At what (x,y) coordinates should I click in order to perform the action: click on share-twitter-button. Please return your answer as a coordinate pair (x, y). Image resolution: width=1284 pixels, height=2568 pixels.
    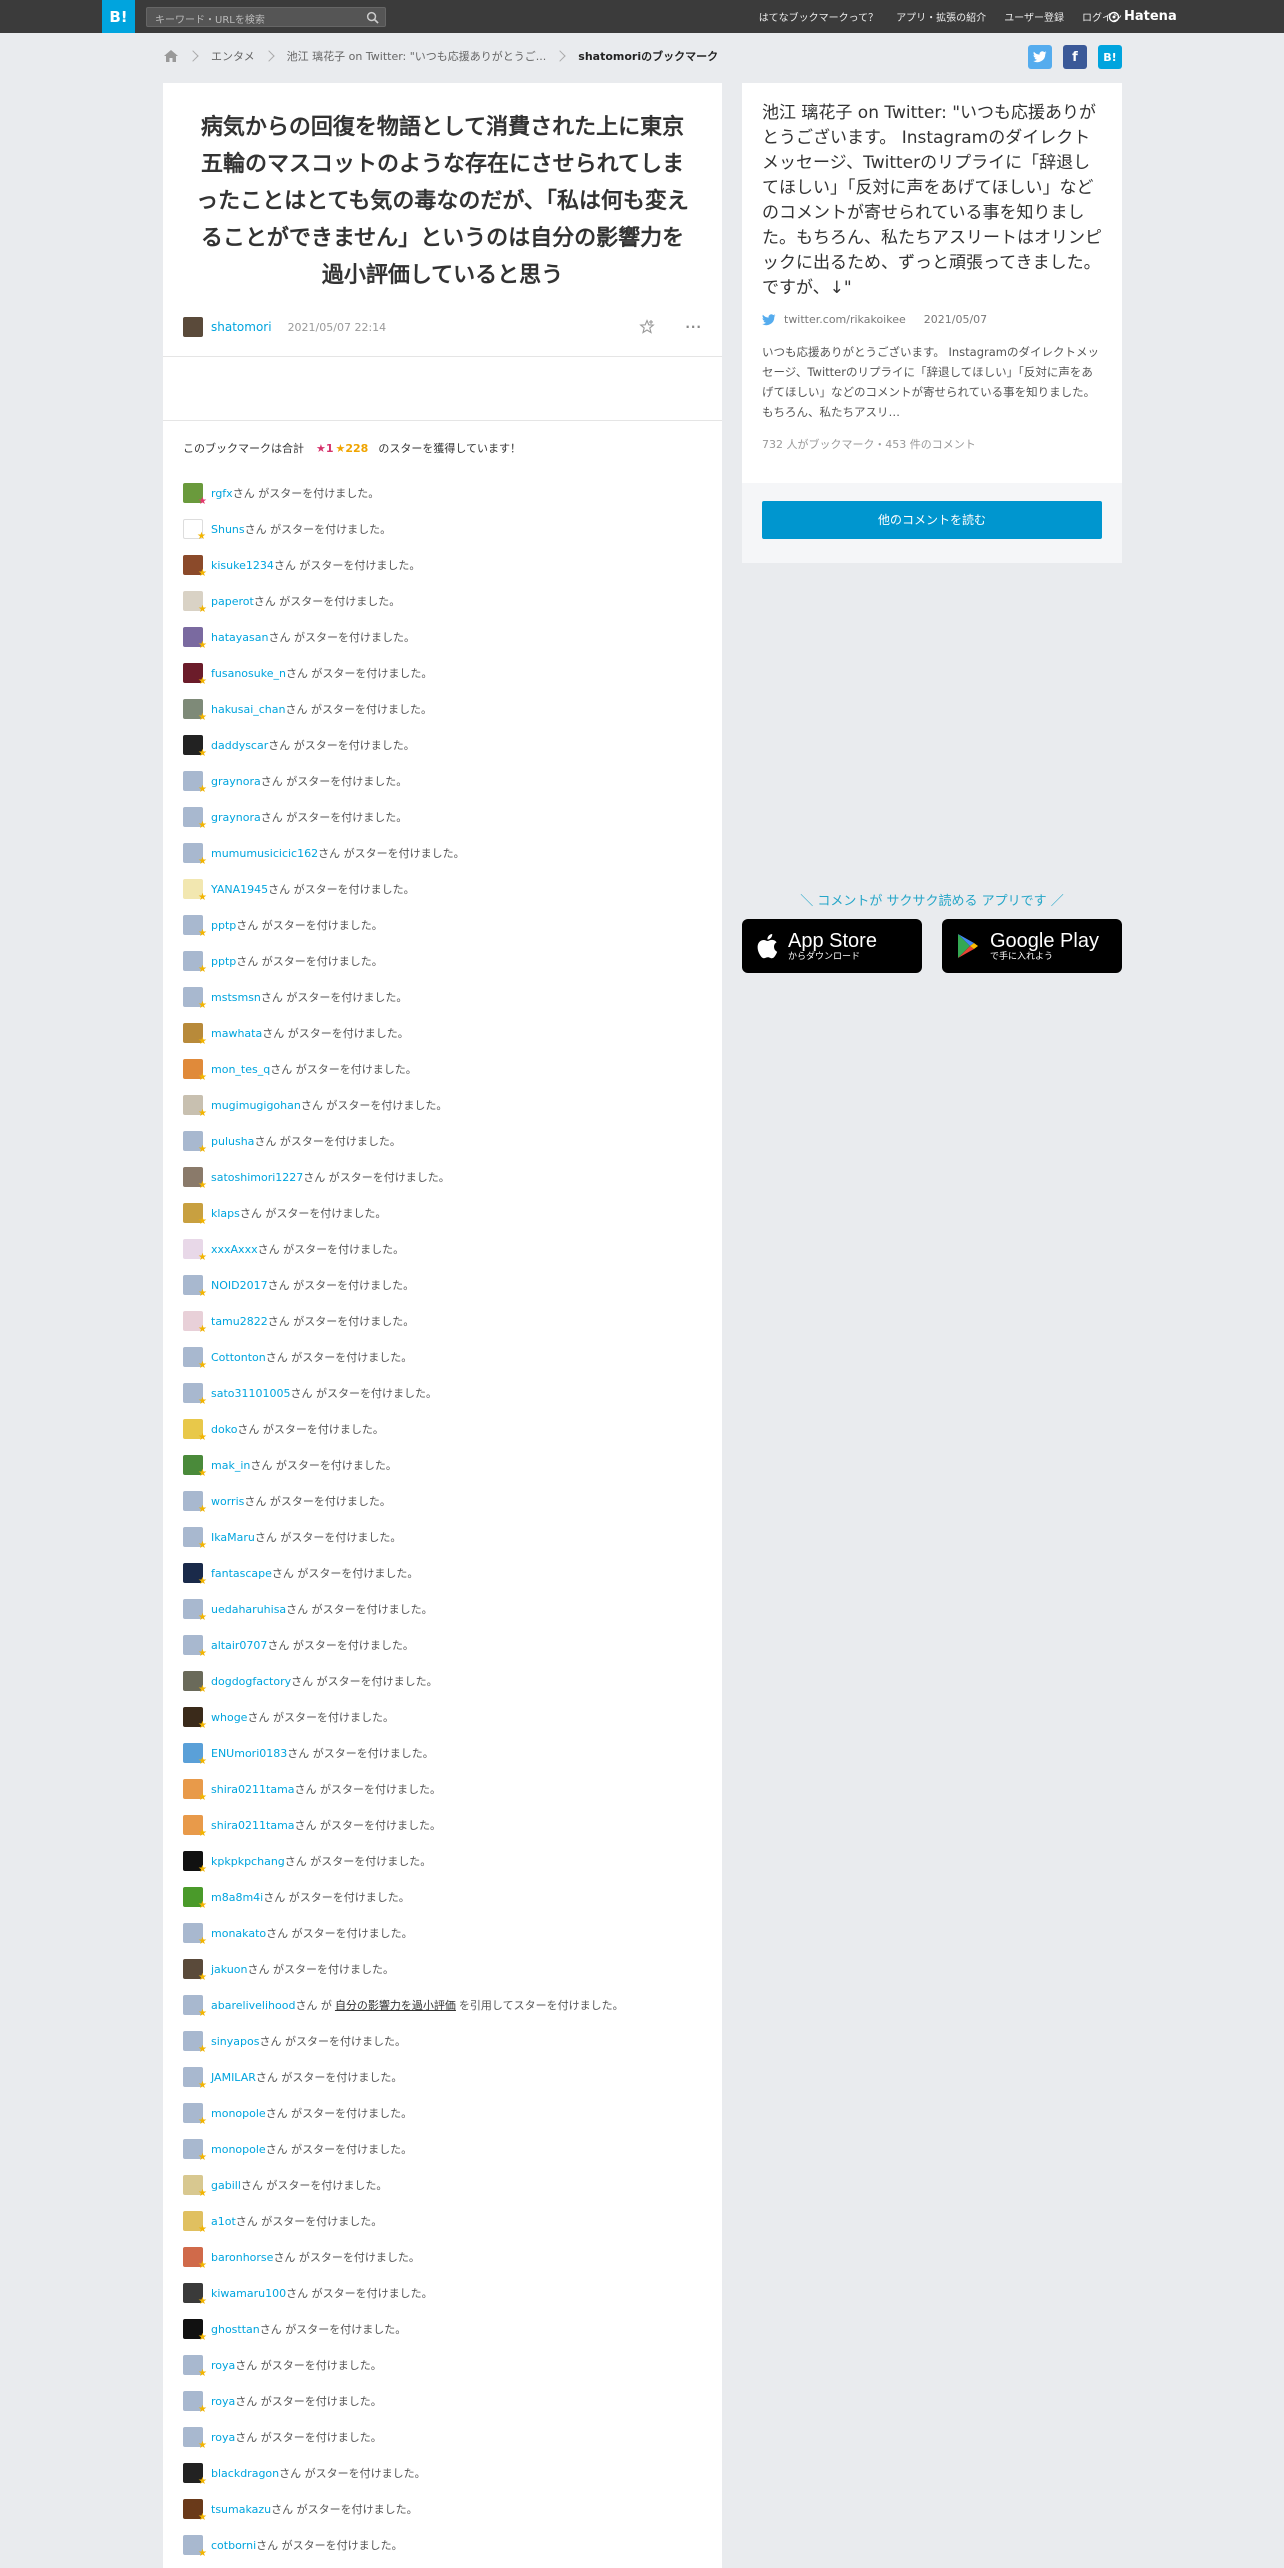
    Looking at the image, I should click on (1040, 57).